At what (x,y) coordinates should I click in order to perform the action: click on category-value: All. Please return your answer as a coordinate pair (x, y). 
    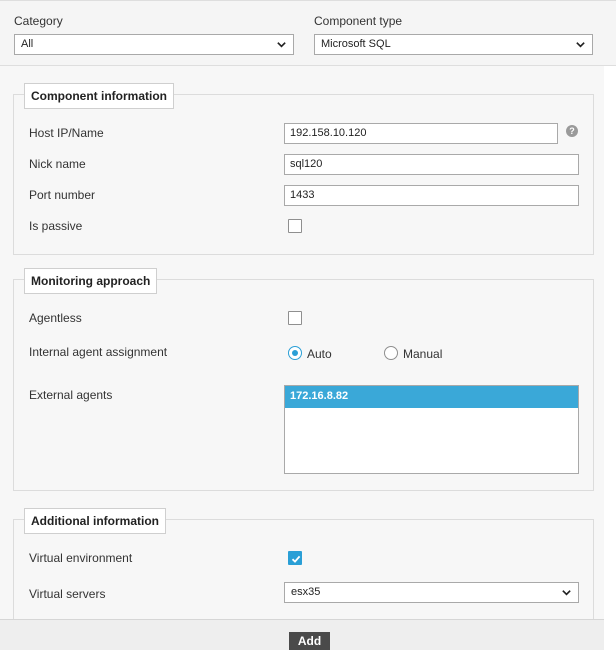
    Looking at the image, I should click on (27, 44).